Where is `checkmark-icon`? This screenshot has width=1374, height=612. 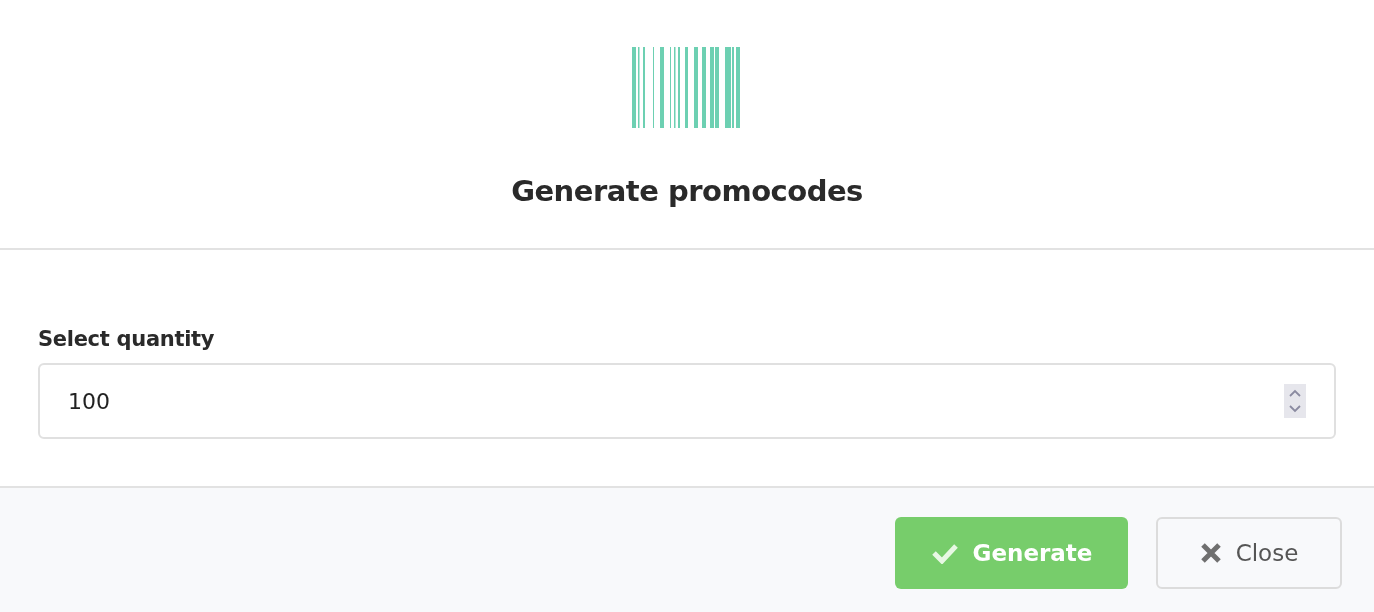
checkmark-icon is located at coordinates (944, 553).